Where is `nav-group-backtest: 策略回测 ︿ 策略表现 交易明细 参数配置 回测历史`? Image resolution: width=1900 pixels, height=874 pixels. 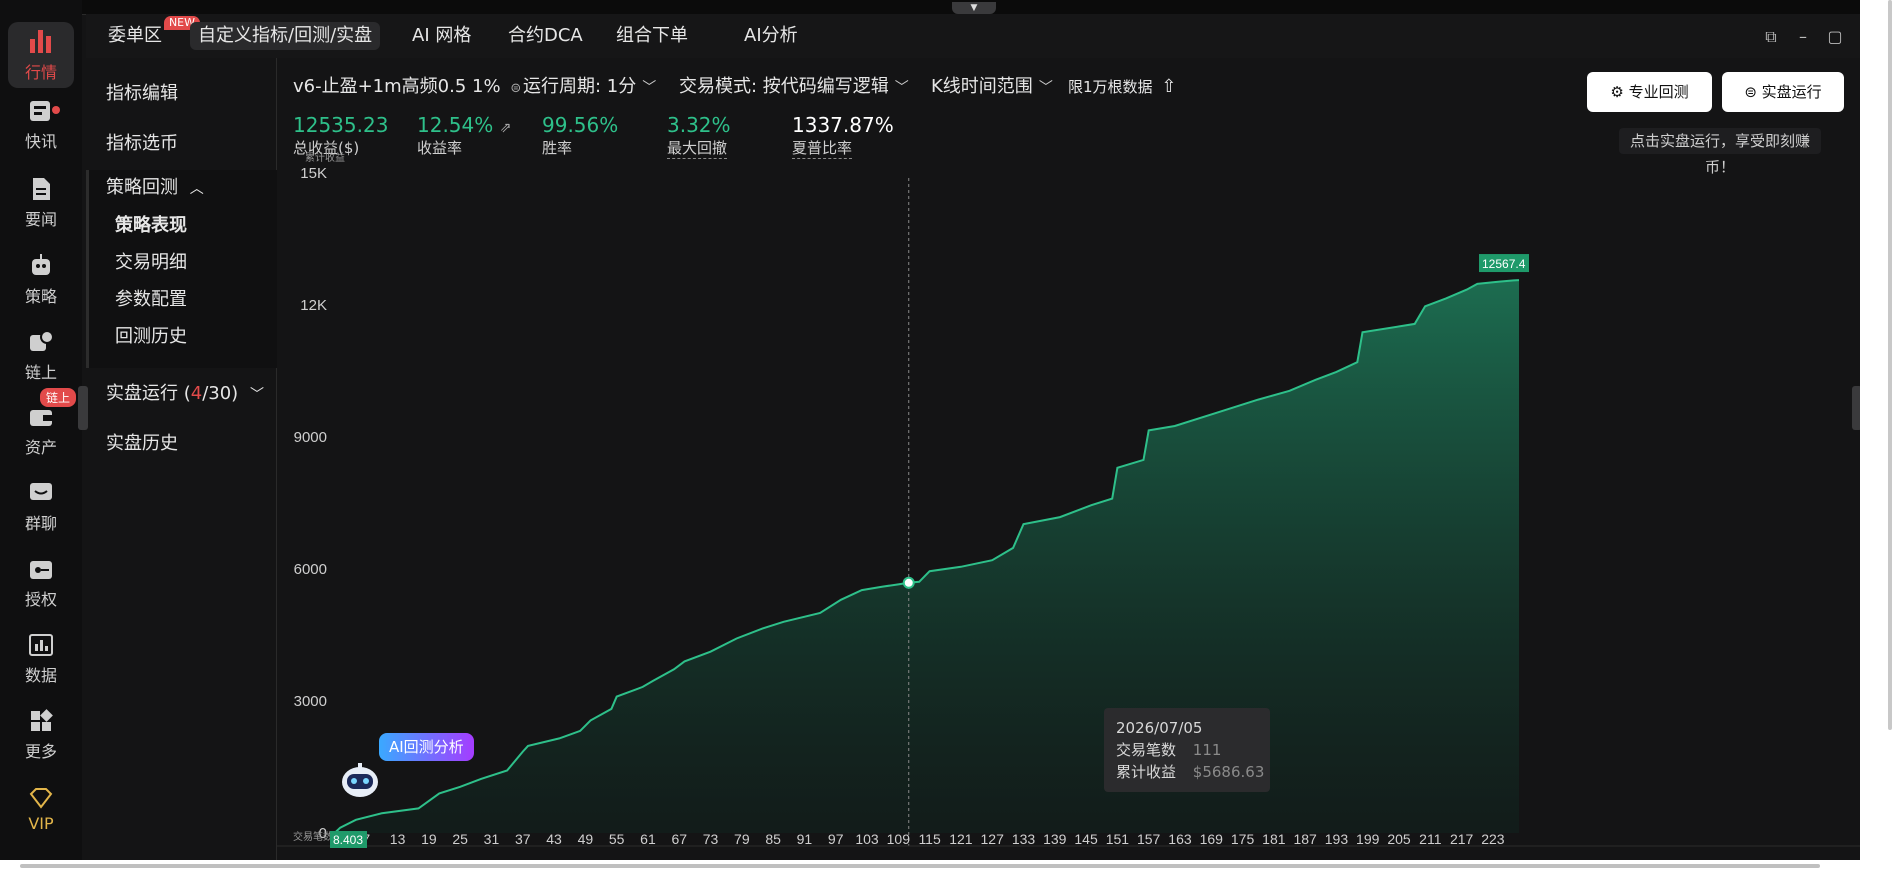 nav-group-backtest: 策略回测 ︿ 策略表现 交易明细 参数配置 回测历史 is located at coordinates (182, 269).